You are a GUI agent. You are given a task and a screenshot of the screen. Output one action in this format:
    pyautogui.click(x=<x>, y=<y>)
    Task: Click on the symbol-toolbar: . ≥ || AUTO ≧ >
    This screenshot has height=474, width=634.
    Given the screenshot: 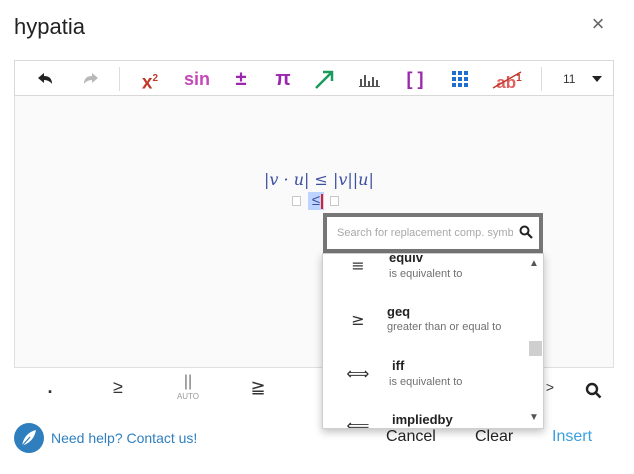 What is the action you would take?
    pyautogui.click(x=314, y=390)
    